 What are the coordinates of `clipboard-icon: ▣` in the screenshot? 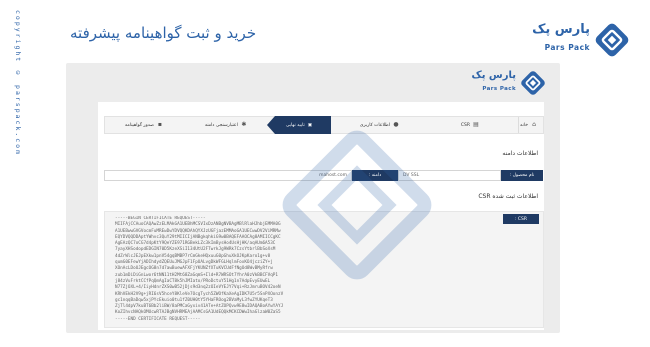 It's located at (309, 125).